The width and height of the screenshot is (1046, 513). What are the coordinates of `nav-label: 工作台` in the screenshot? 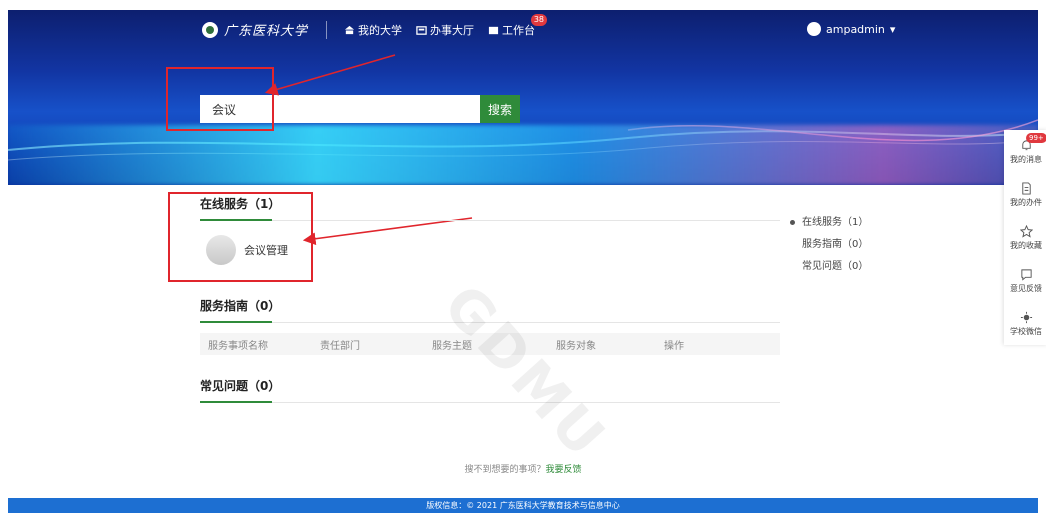 It's located at (518, 30).